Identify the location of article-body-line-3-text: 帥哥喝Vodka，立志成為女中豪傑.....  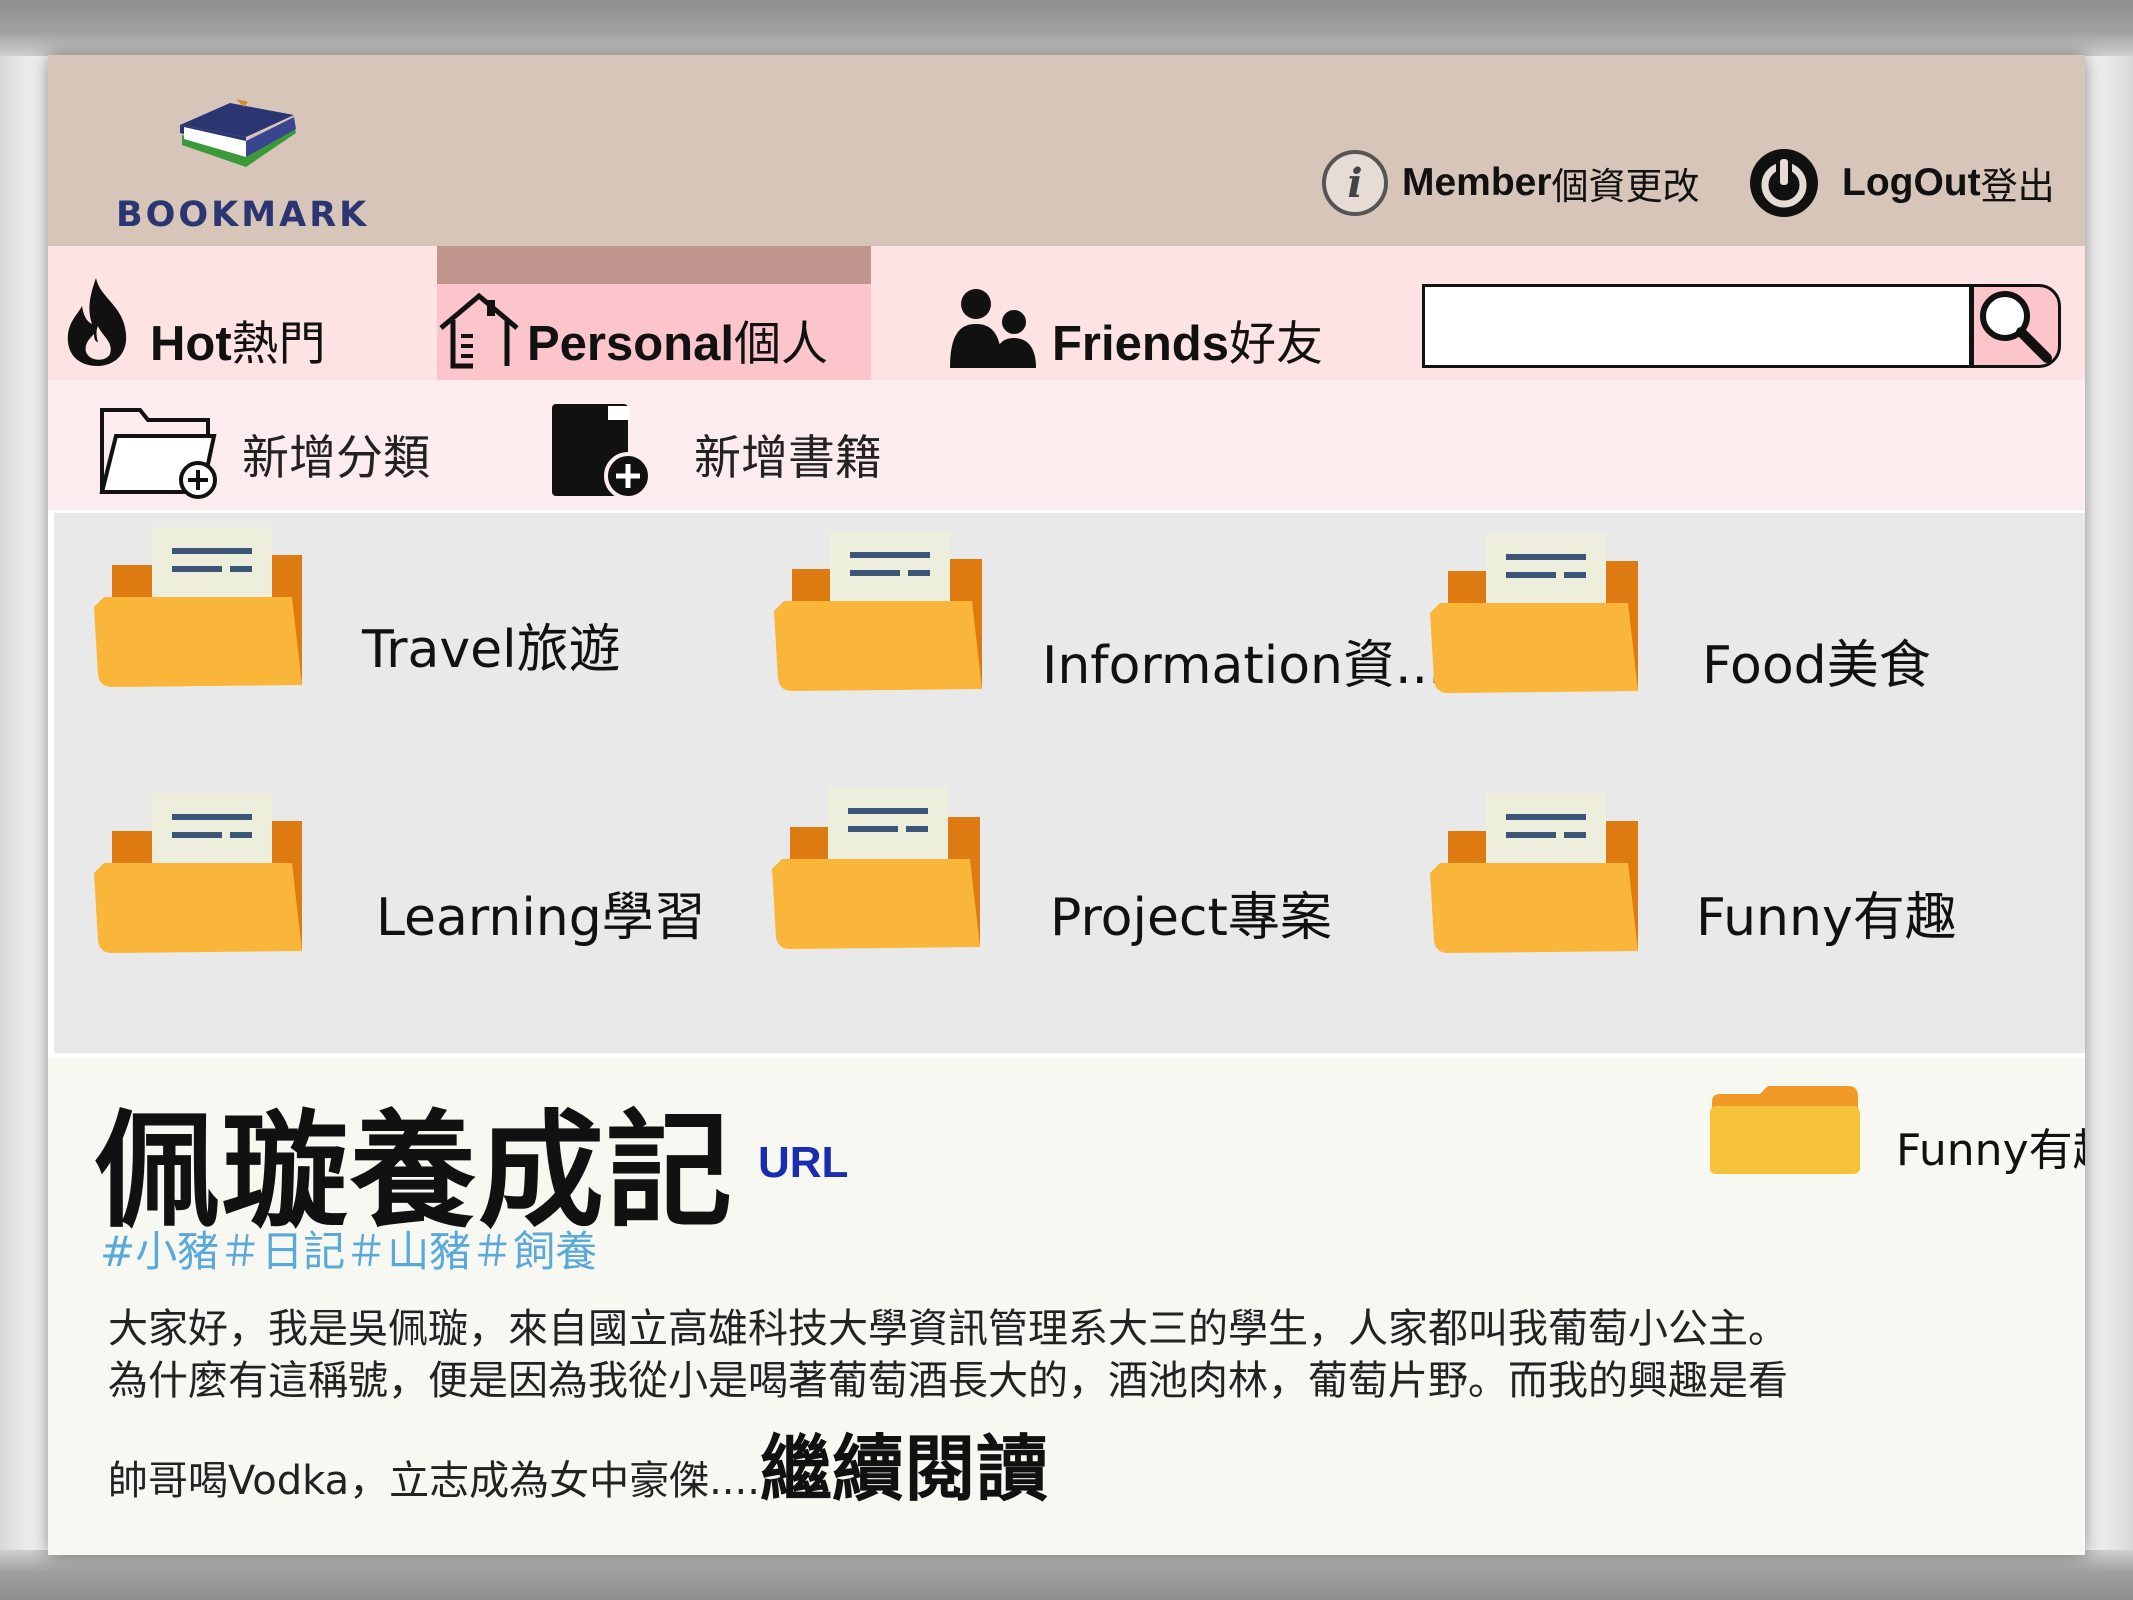
(434, 1481).